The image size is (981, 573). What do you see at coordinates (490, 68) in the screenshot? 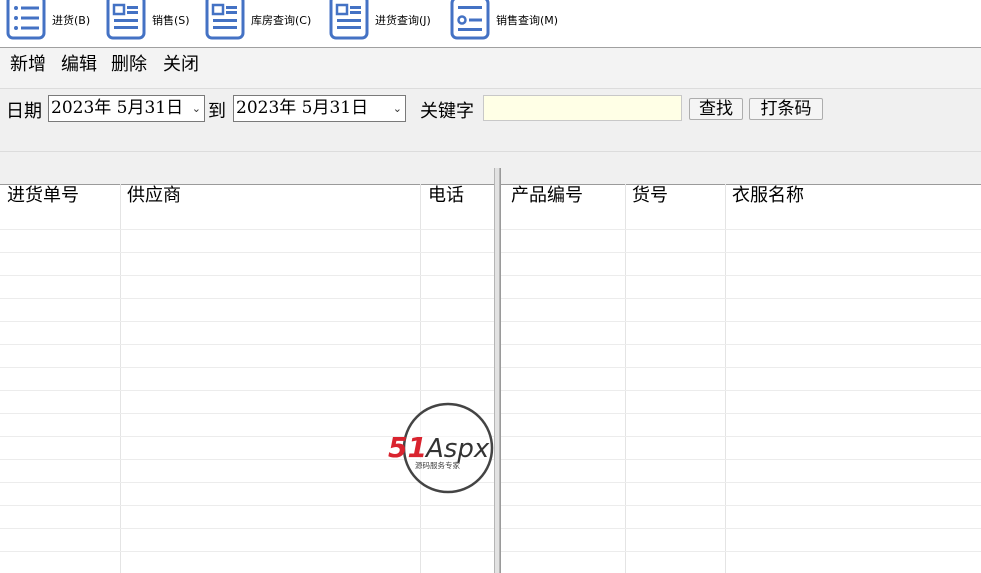
I see `action-menu-bar: 新增 编辑 删除 关闭` at bounding box center [490, 68].